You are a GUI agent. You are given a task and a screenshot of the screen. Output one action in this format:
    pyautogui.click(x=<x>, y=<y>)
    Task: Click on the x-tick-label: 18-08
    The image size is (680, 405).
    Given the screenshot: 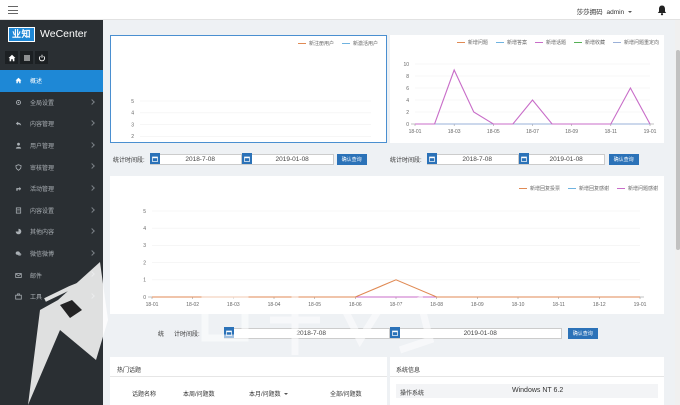 What is the action you would take?
    pyautogui.click(x=436, y=305)
    